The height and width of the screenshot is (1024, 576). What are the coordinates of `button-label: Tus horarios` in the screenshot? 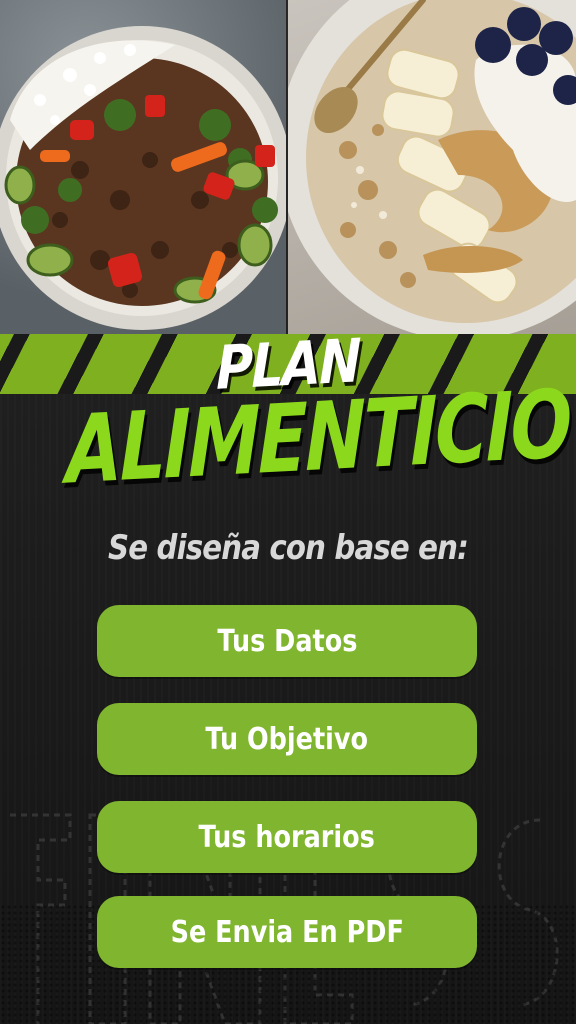 It's located at (287, 837).